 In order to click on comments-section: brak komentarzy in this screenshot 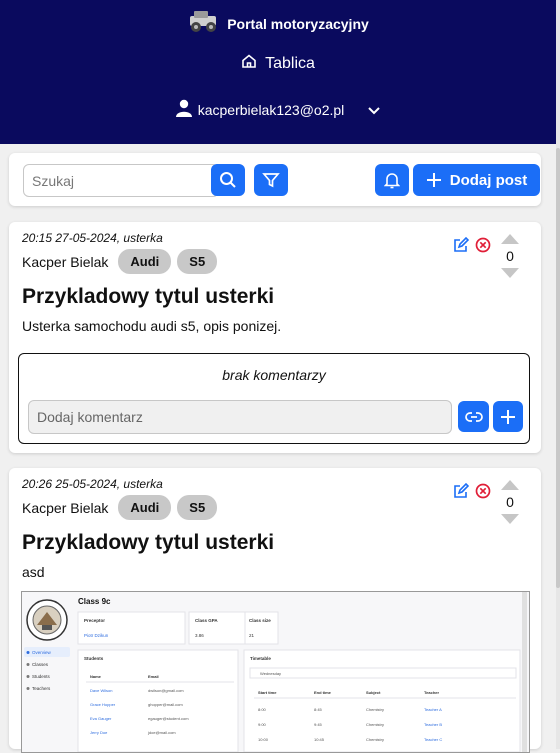, I will do `click(274, 398)`.